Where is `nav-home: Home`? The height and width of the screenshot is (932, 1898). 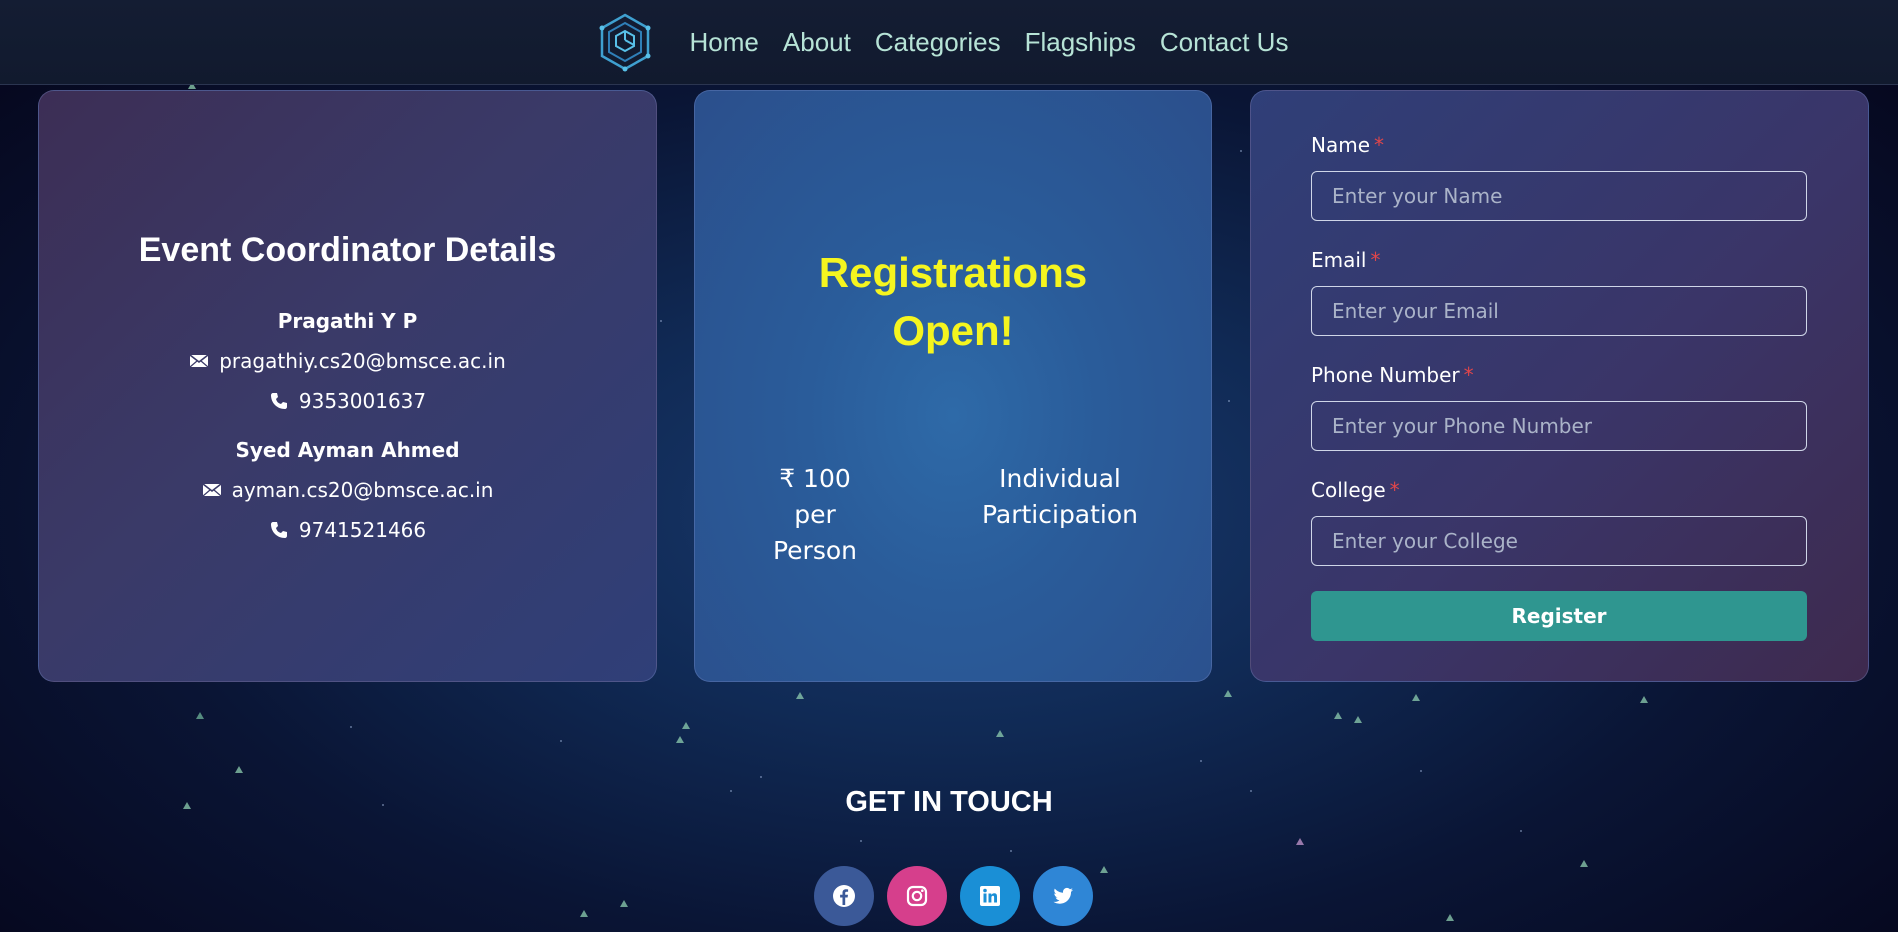
nav-home: Home is located at coordinates (724, 42).